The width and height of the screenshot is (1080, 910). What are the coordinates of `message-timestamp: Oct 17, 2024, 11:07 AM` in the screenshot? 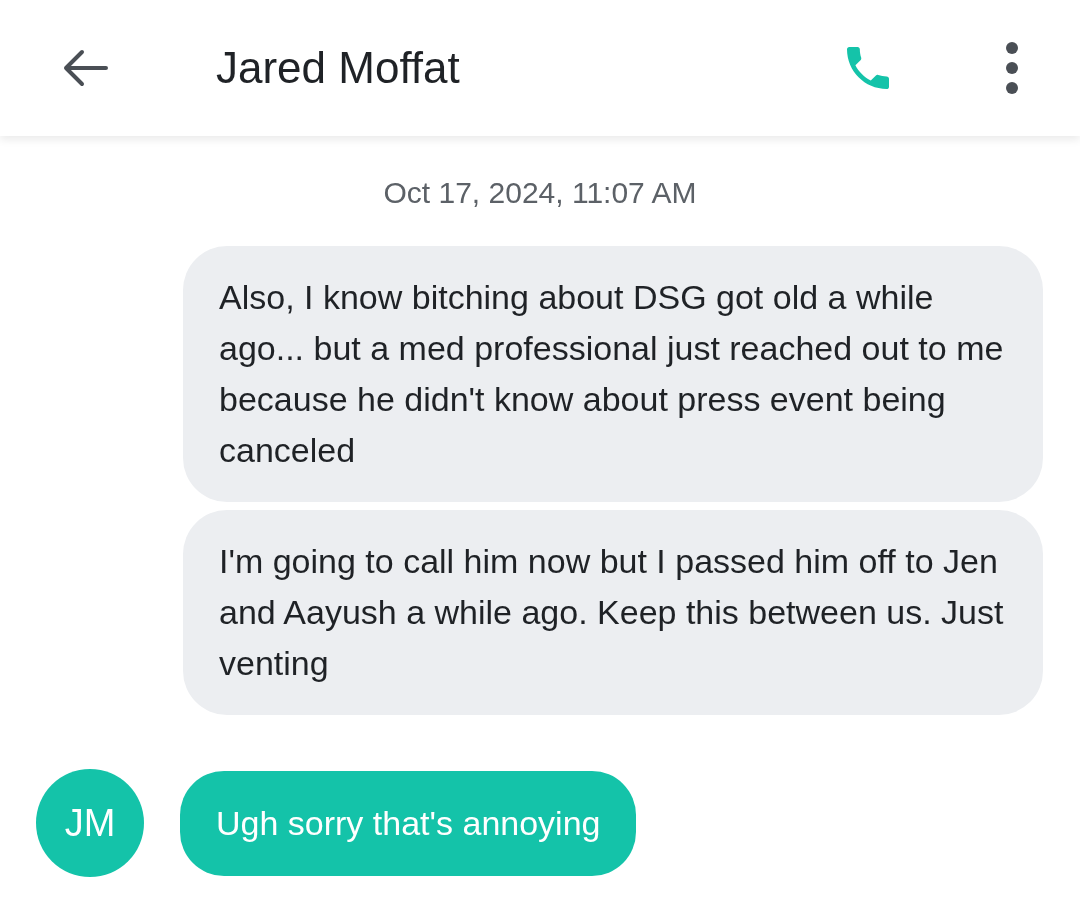 It's located at (540, 193).